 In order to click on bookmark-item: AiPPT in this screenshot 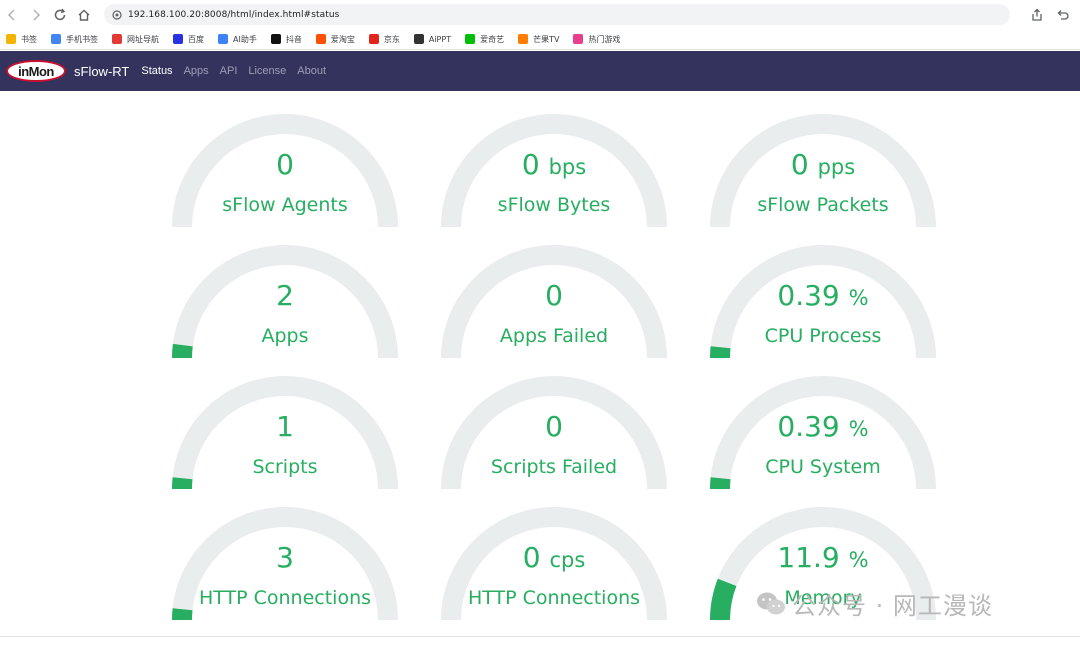, I will do `click(432, 39)`.